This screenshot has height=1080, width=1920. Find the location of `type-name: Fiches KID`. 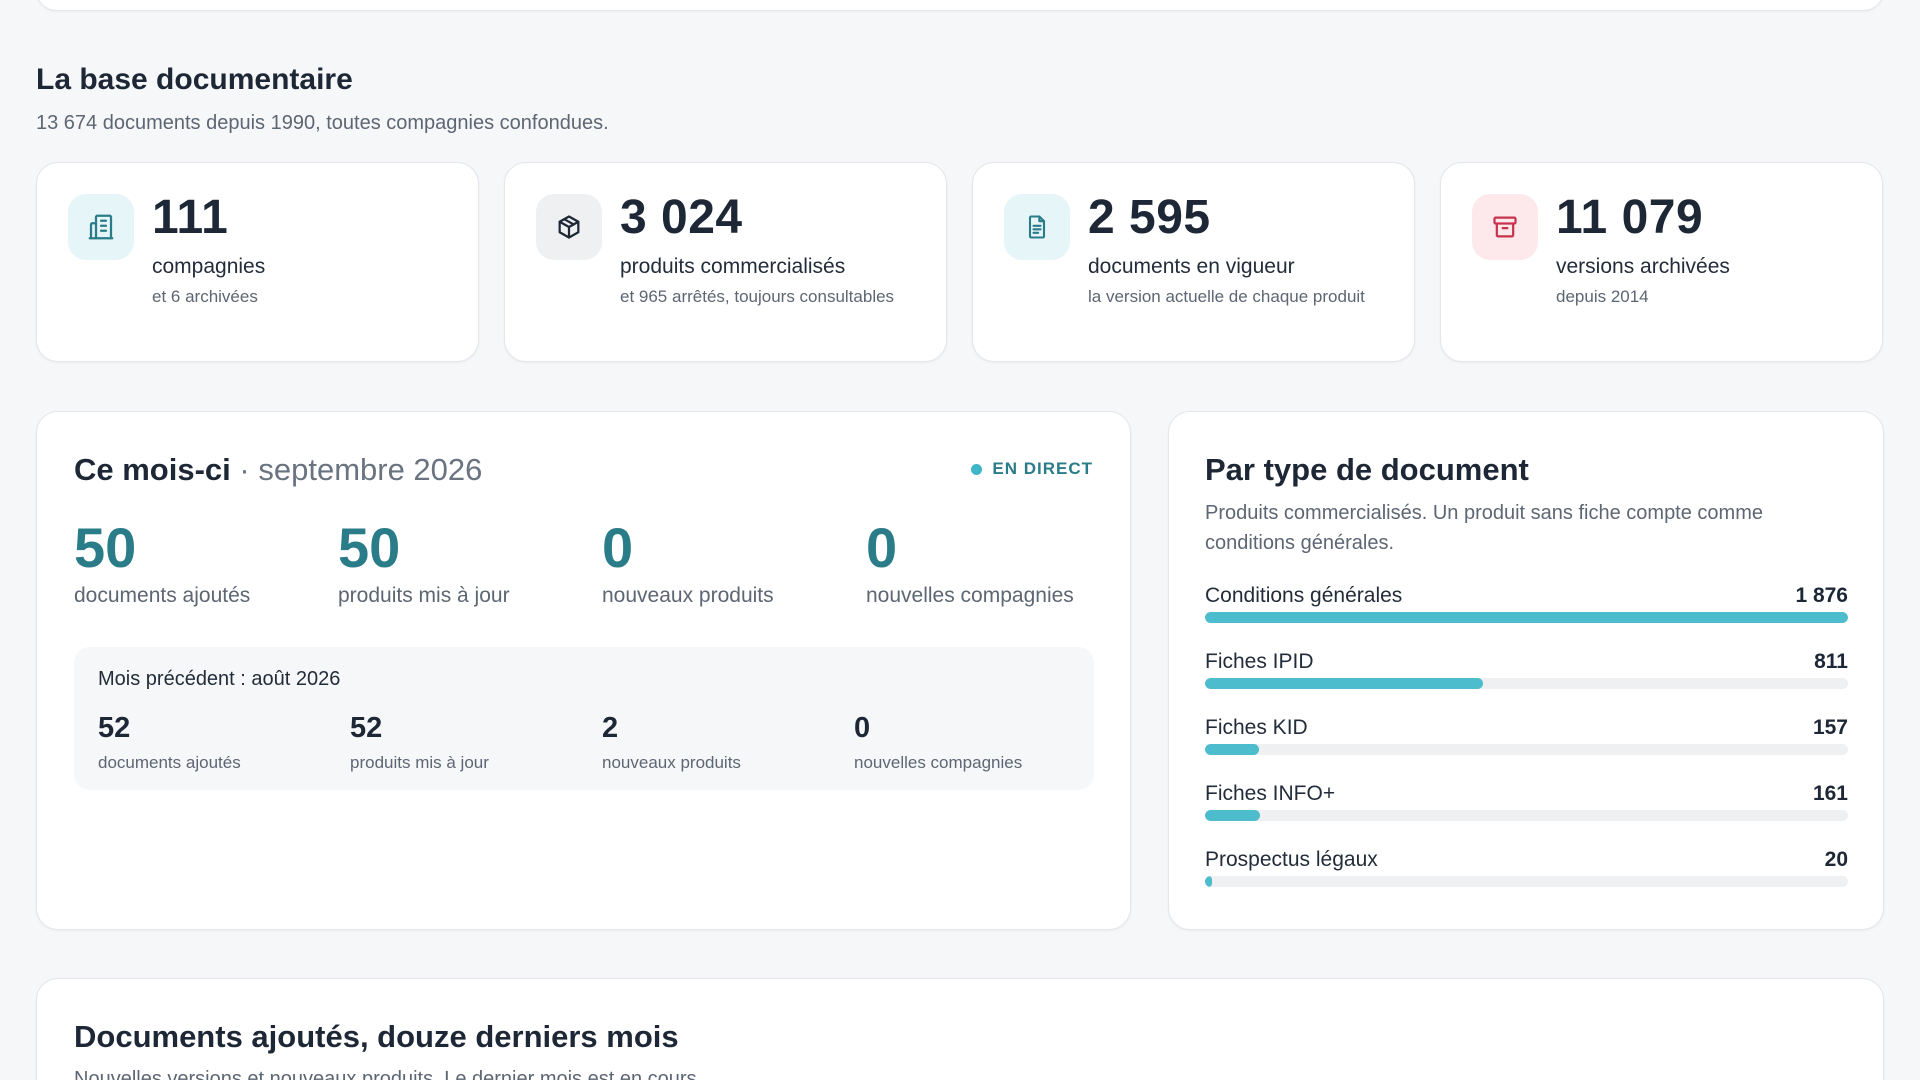

type-name: Fiches KID is located at coordinates (1256, 727).